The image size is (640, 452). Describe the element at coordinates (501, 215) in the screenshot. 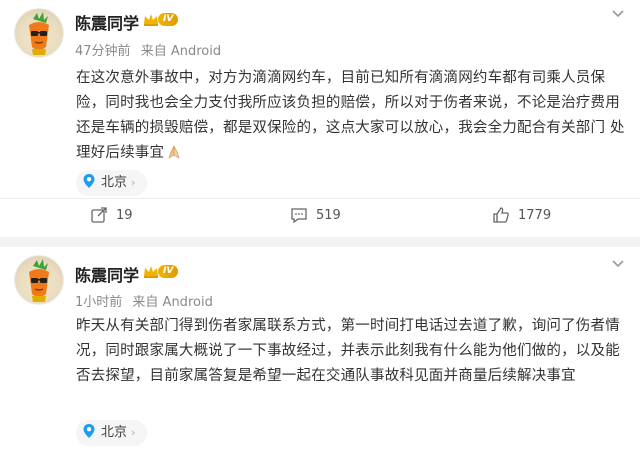

I see `thumbs-up-icon` at that location.